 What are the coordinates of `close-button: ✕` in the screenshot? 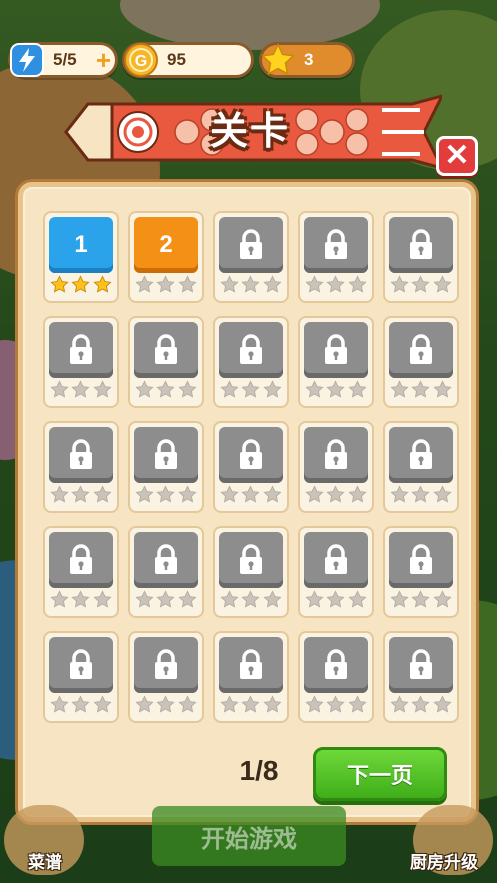 It's located at (457, 156).